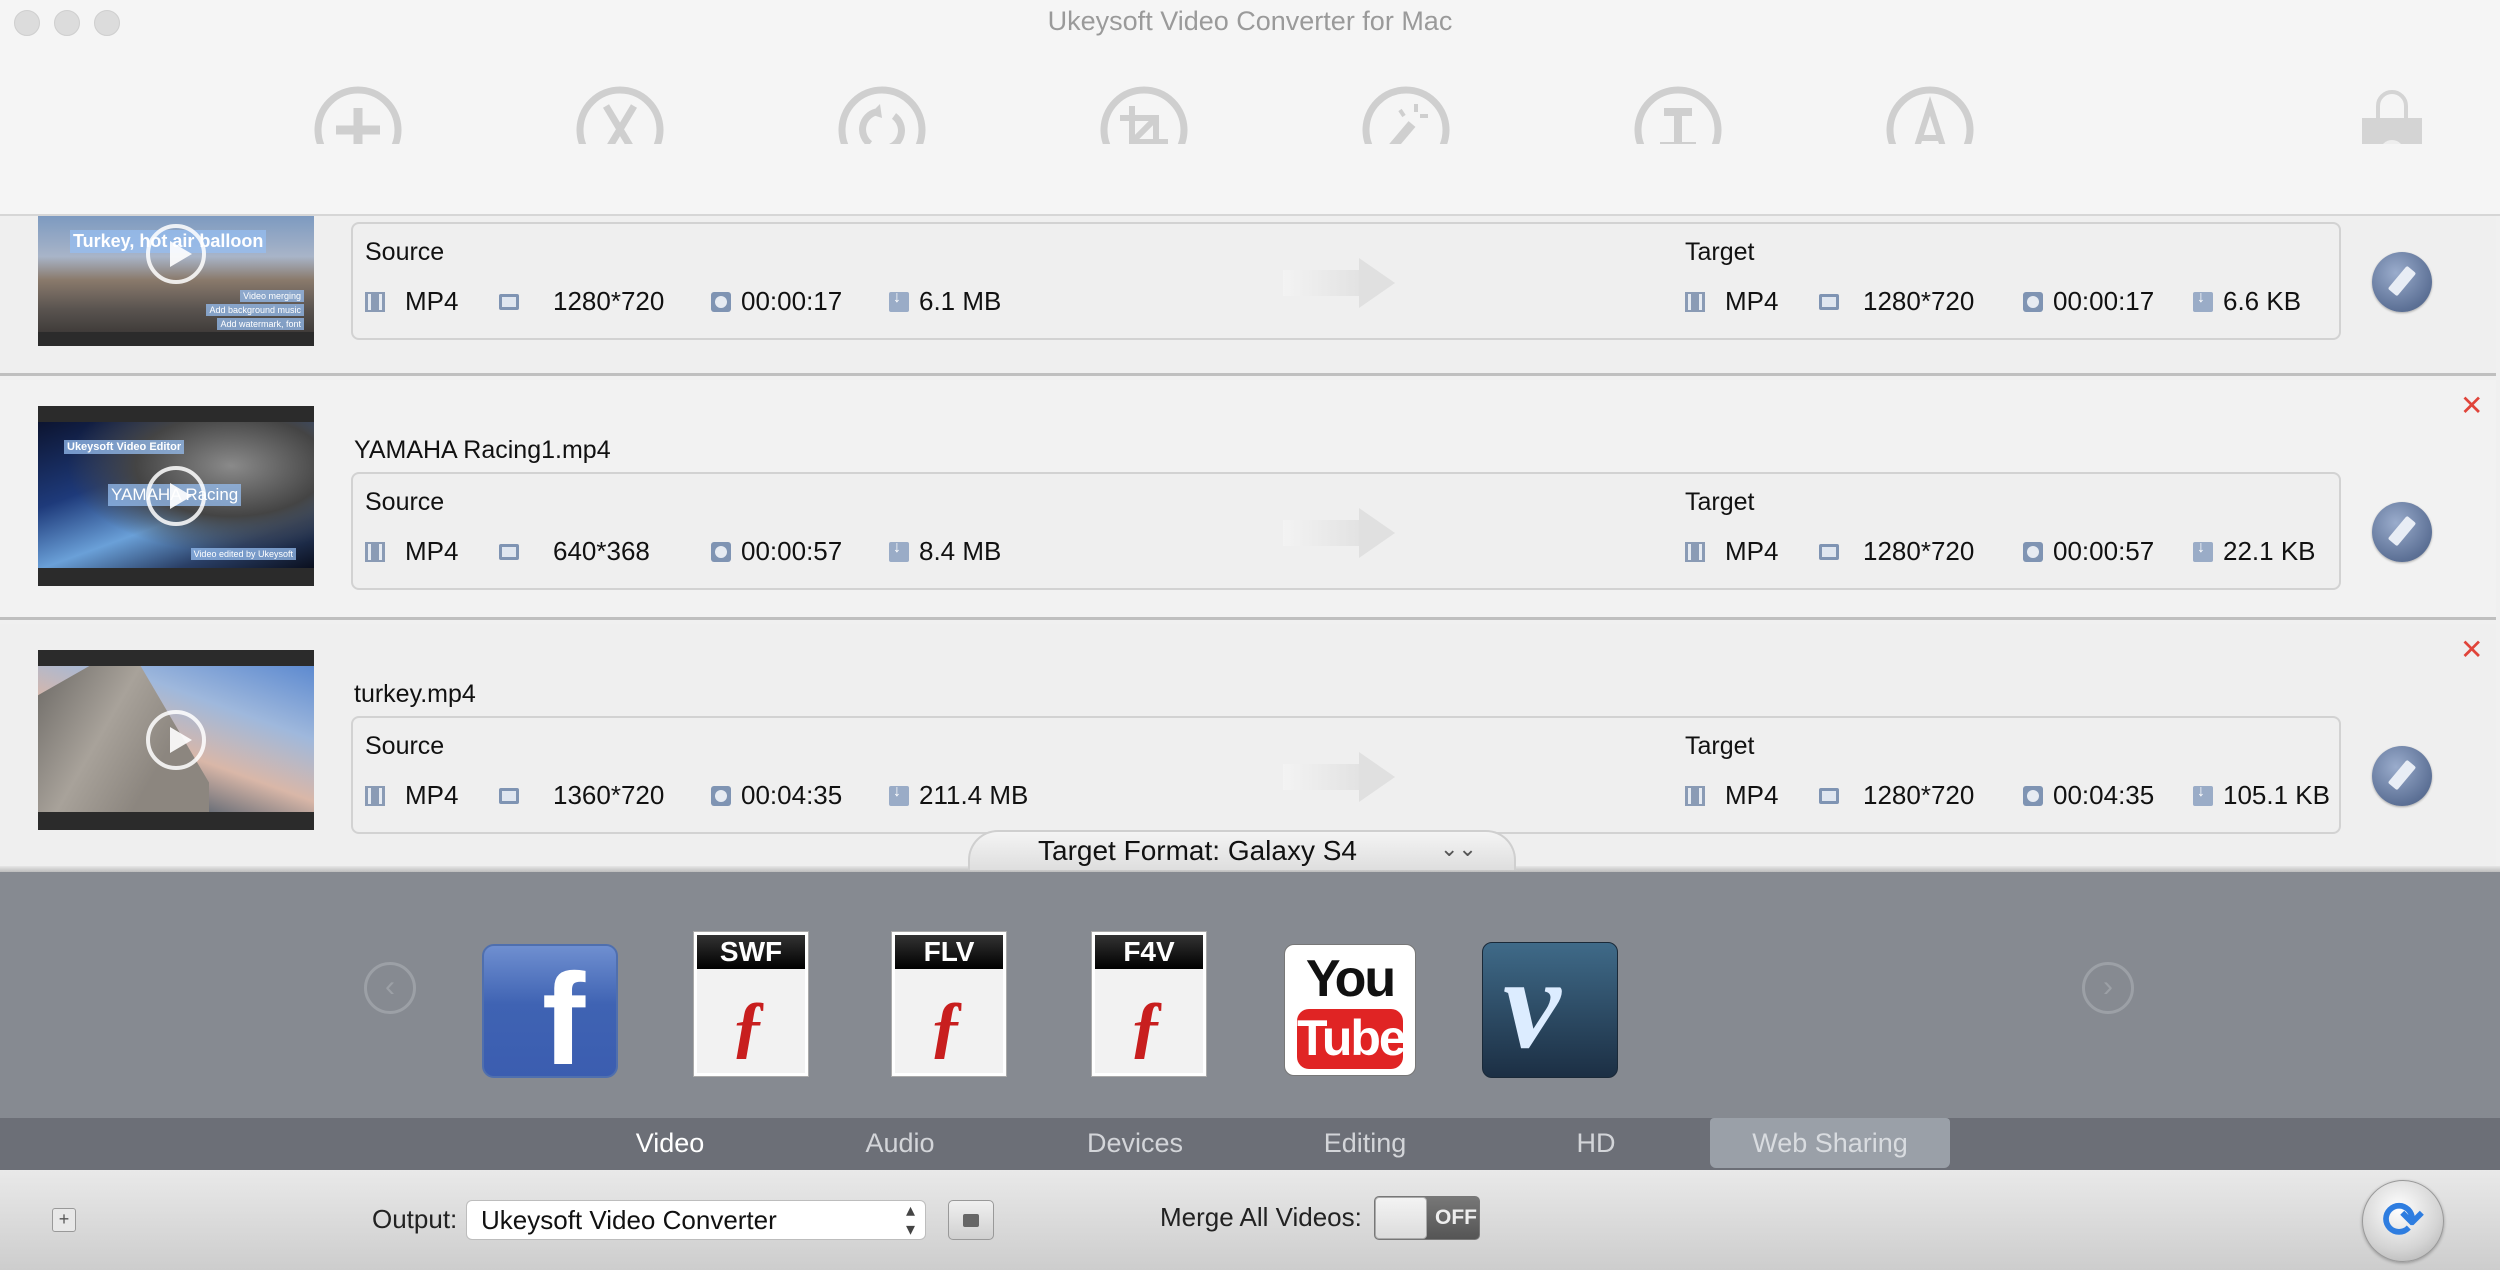  I want to click on format-f4v: F4V ƒ, so click(1149, 1004).